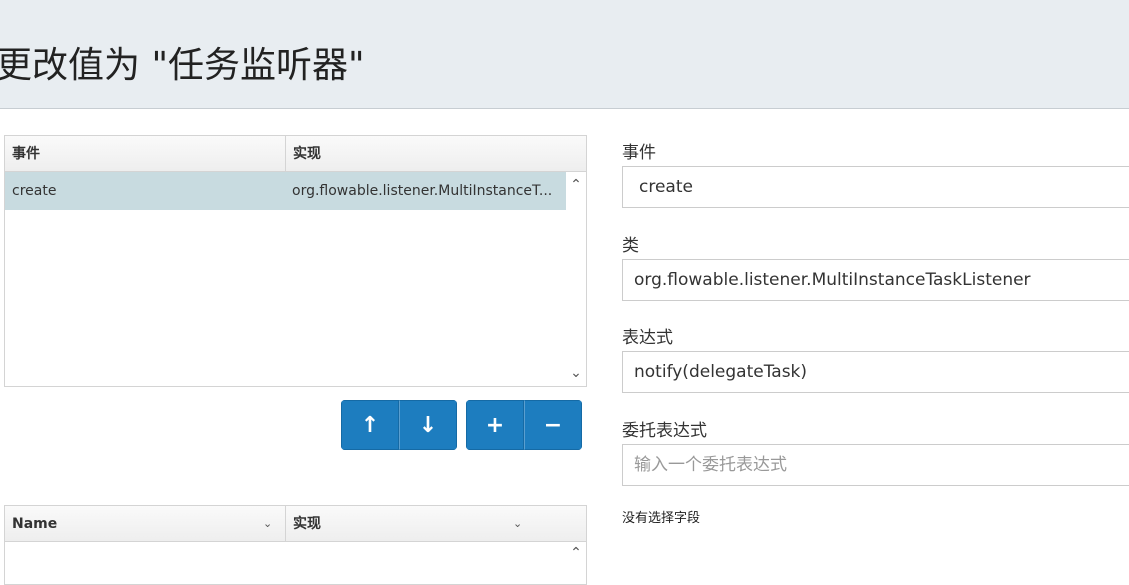 Image resolution: width=1129 pixels, height=585 pixels. What do you see at coordinates (295, 545) in the screenshot?
I see `fields-grid: Name ⌄ 实现 ⌄ ⌃` at bounding box center [295, 545].